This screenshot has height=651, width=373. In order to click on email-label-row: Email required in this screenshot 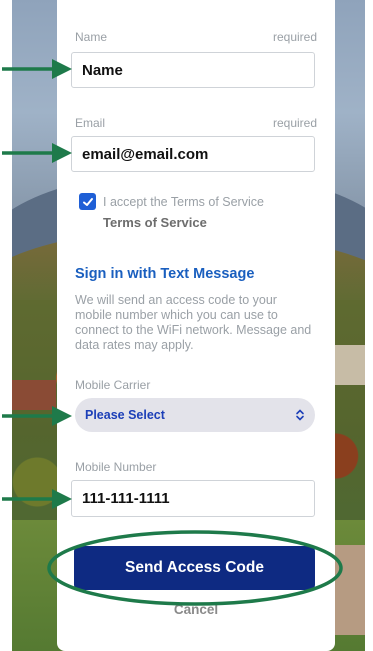, I will do `click(196, 123)`.